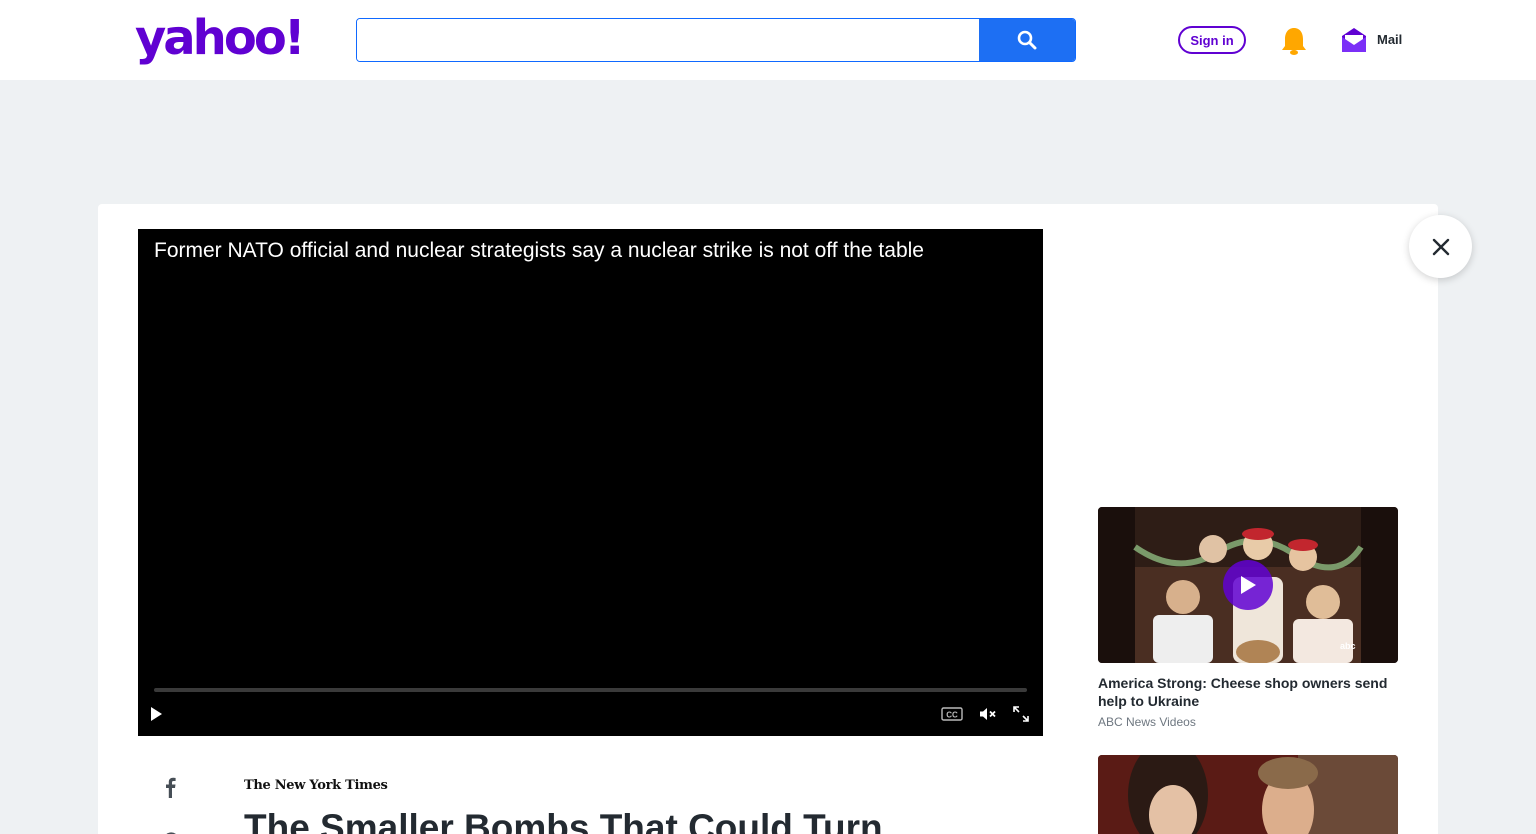  Describe the element at coordinates (563, 820) in the screenshot. I see `article-headline: The Smaller Bombs That Could Turn` at that location.